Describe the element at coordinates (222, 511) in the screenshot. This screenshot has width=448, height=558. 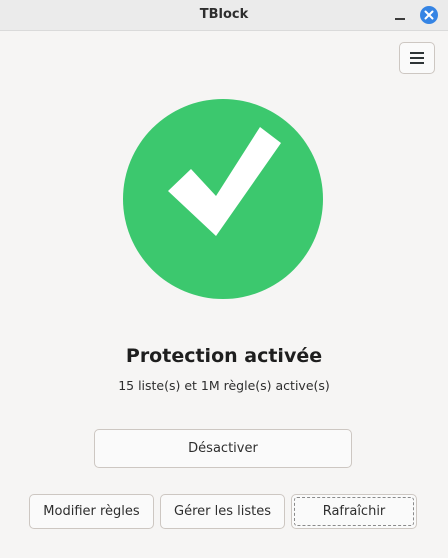
I see `manage-lists-button: Gérer les listes` at that location.